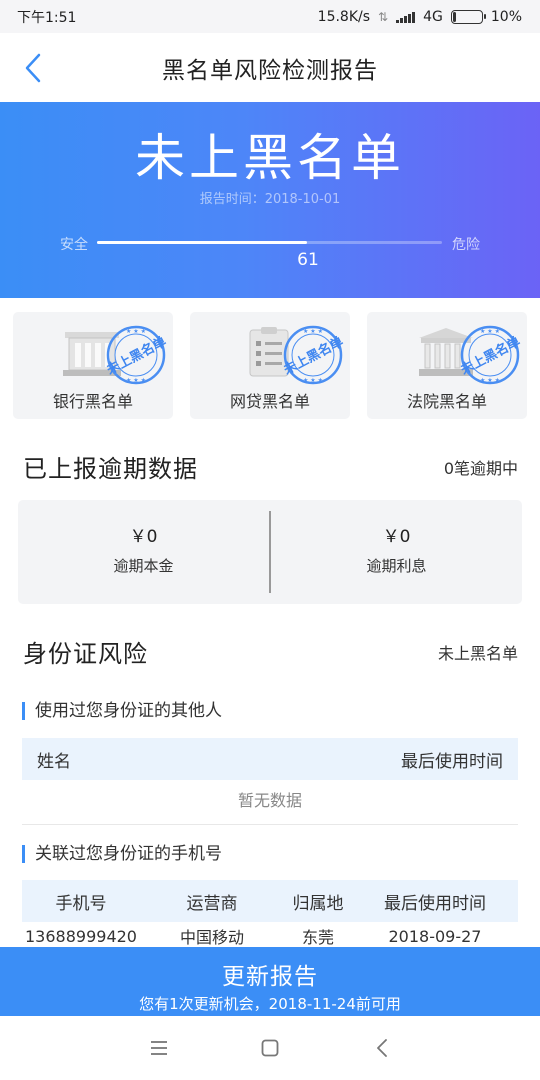  What do you see at coordinates (143, 566) in the screenshot?
I see `overdue-principal-label: 逾期本金` at bounding box center [143, 566].